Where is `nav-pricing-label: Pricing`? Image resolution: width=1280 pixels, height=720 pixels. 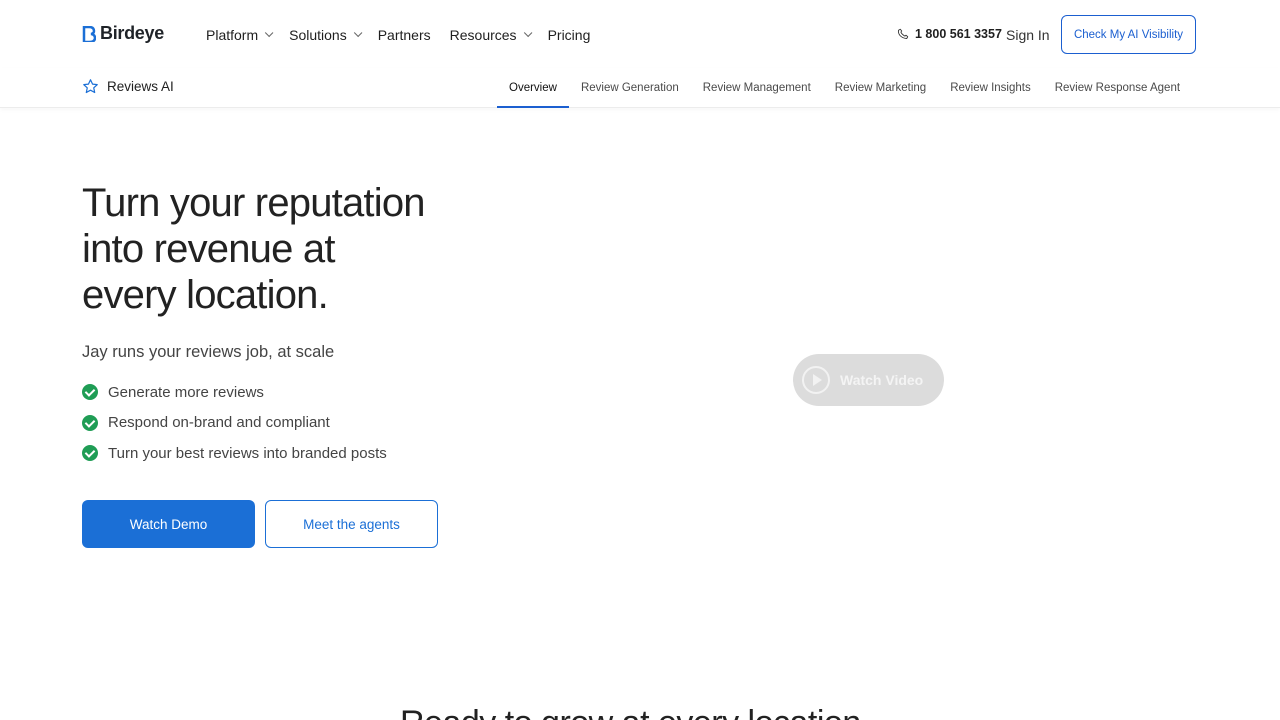 nav-pricing-label: Pricing is located at coordinates (569, 35).